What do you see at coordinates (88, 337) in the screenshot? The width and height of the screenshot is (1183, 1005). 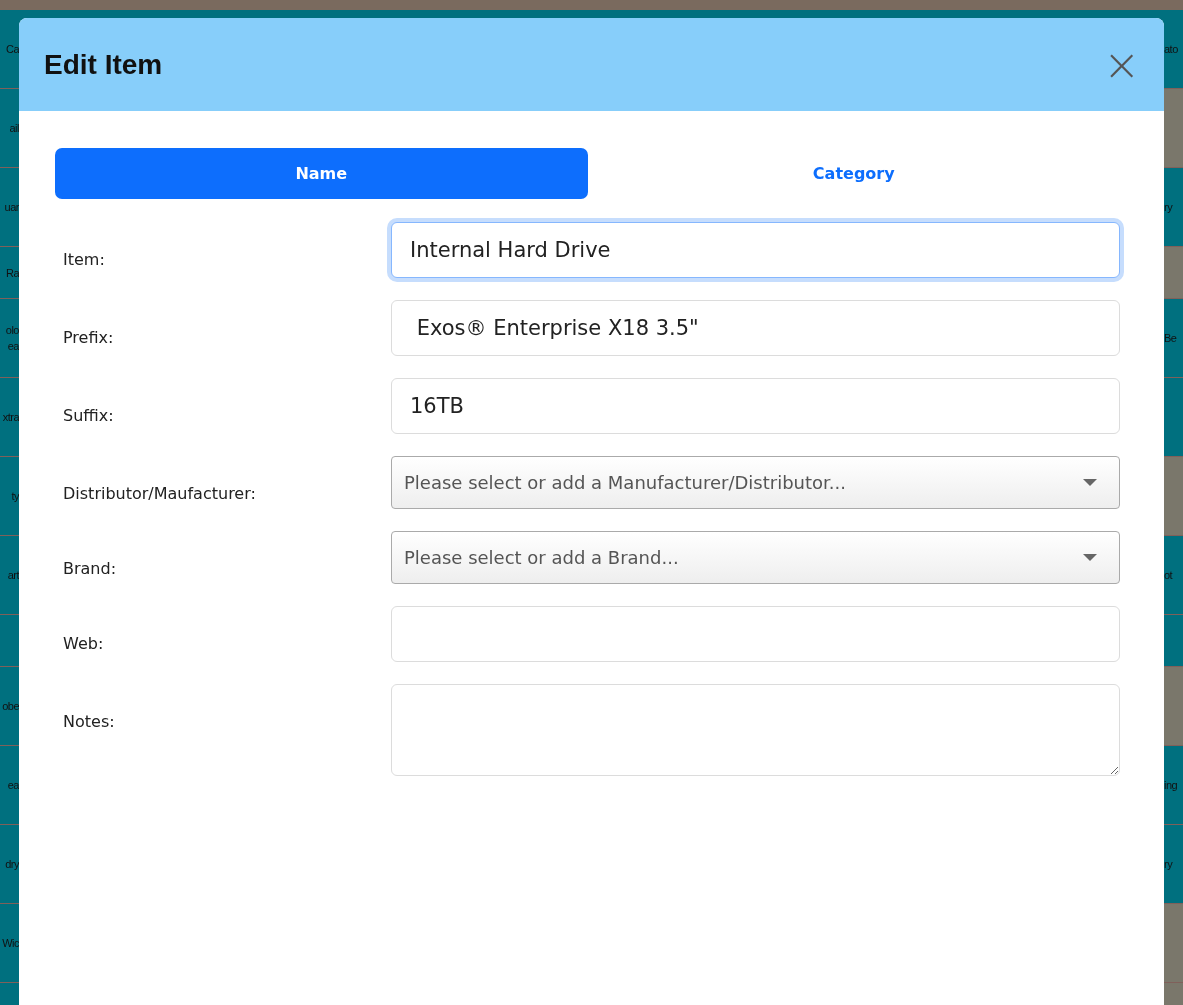 I see `field-label: Prefix:` at bounding box center [88, 337].